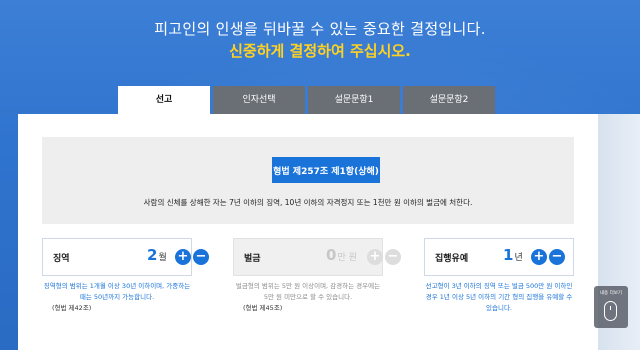 Image resolution: width=640 pixels, height=350 pixels. What do you see at coordinates (347, 258) in the screenshot?
I see `fine-unit: 만 원` at bounding box center [347, 258].